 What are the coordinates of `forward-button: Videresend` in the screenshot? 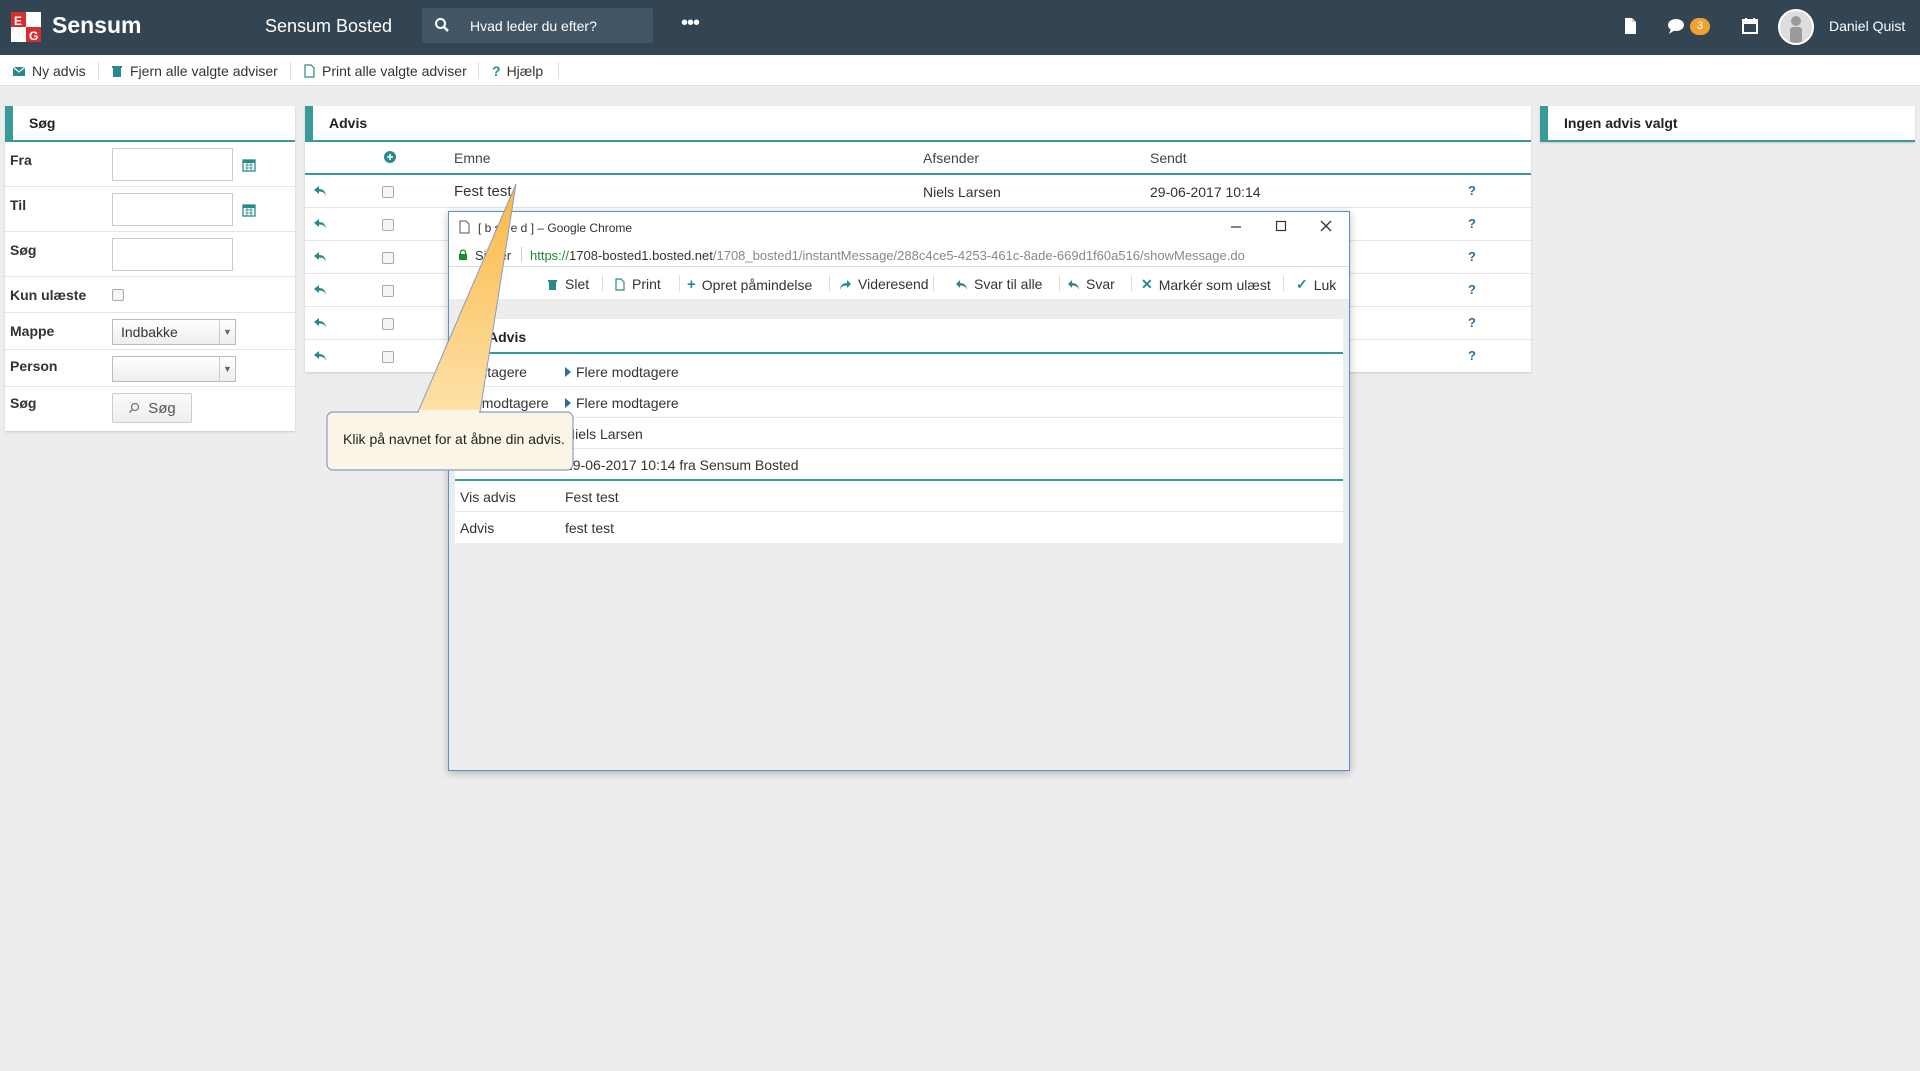 It's located at (884, 284).